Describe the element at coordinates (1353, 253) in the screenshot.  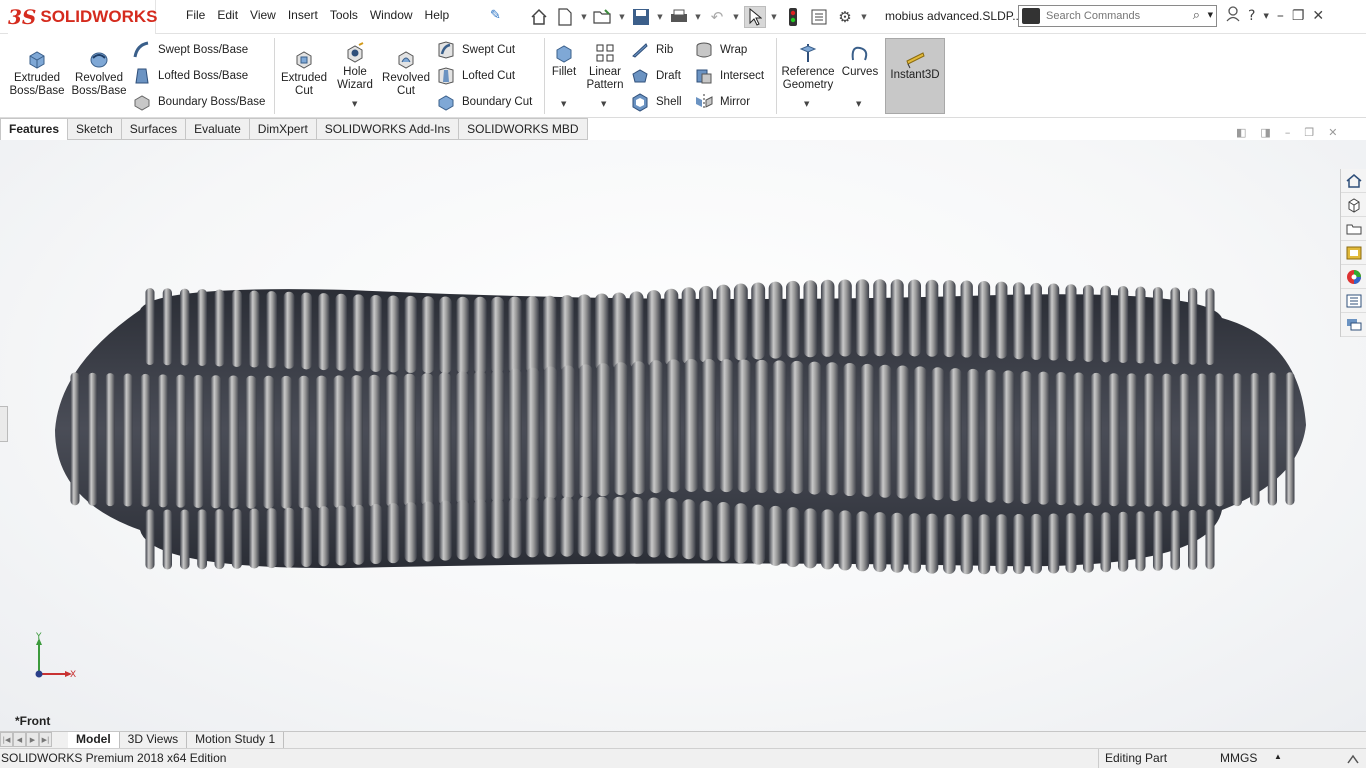
I see `view-palette-icon` at that location.